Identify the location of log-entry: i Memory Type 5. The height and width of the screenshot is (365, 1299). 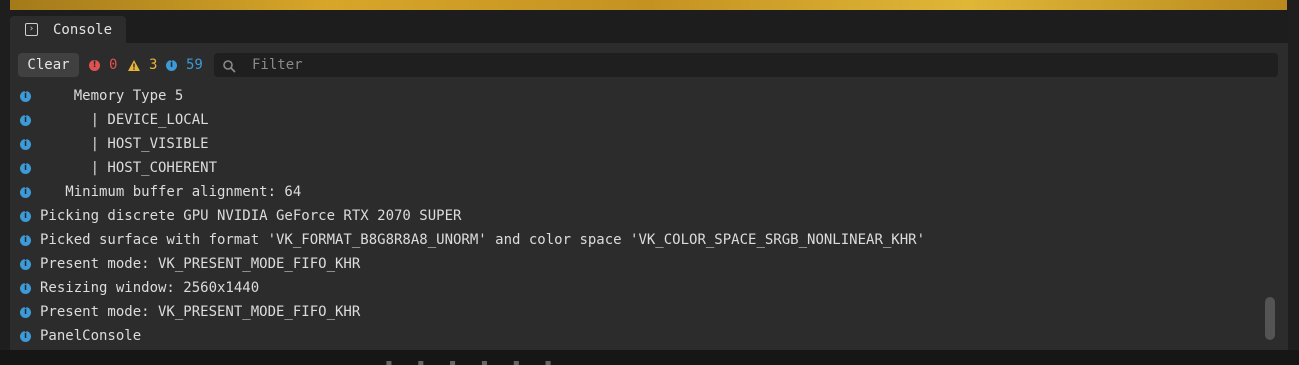
(635, 96).